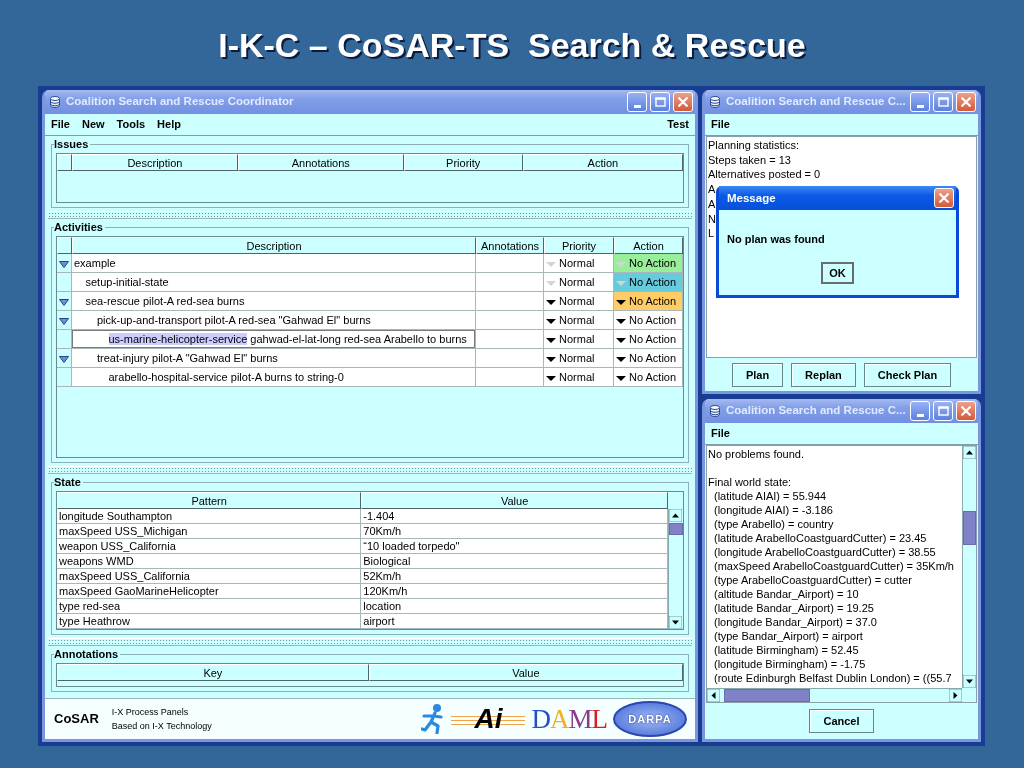 The image size is (1024, 768). Describe the element at coordinates (209, 546) in the screenshot. I see `table-cell: weapon USS_California` at that location.